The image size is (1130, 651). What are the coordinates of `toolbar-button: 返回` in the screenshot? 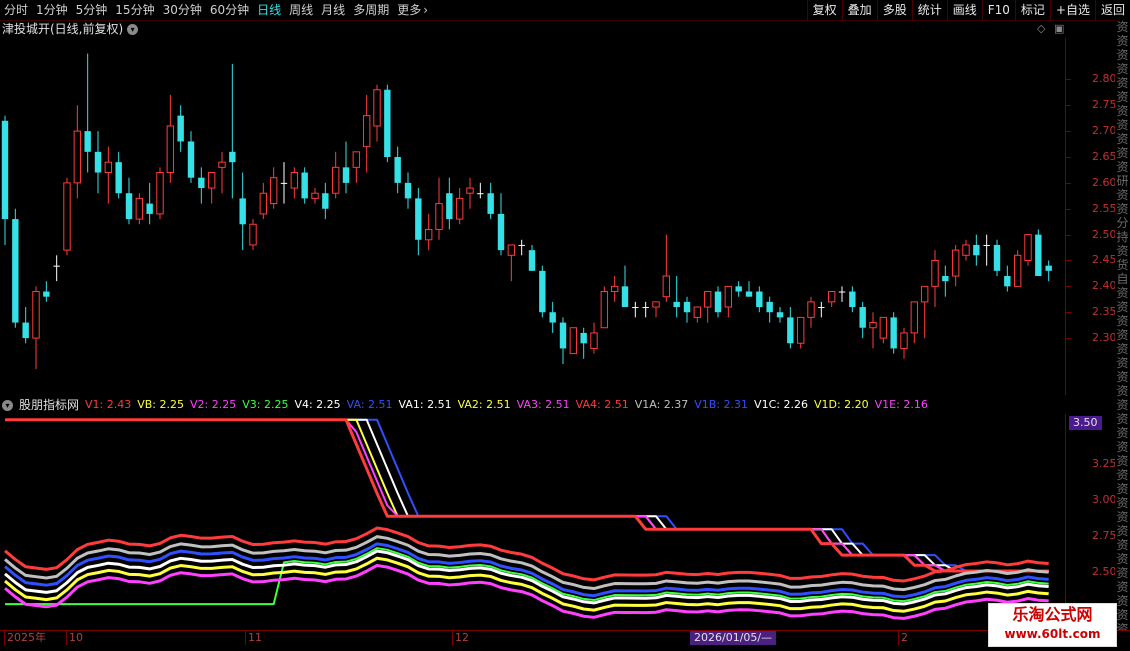 It's located at (1112, 10).